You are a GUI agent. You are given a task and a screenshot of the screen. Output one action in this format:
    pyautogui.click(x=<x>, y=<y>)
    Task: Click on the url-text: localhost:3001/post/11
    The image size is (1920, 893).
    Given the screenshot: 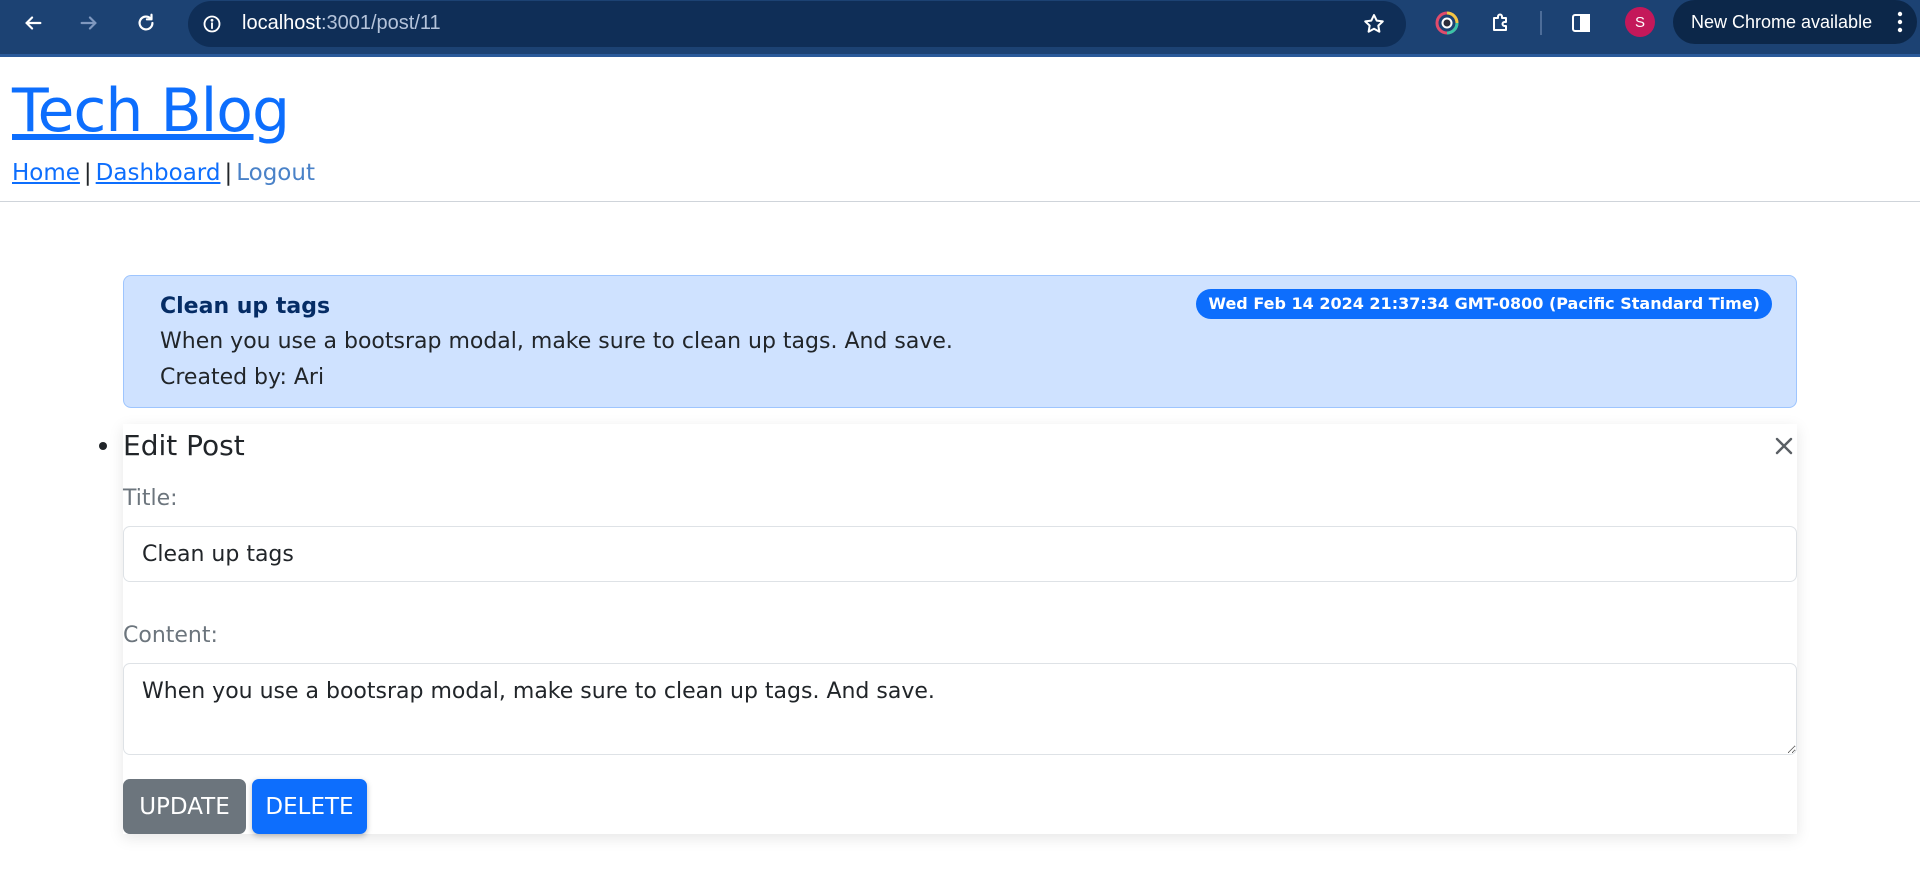 What is the action you would take?
    pyautogui.click(x=341, y=23)
    